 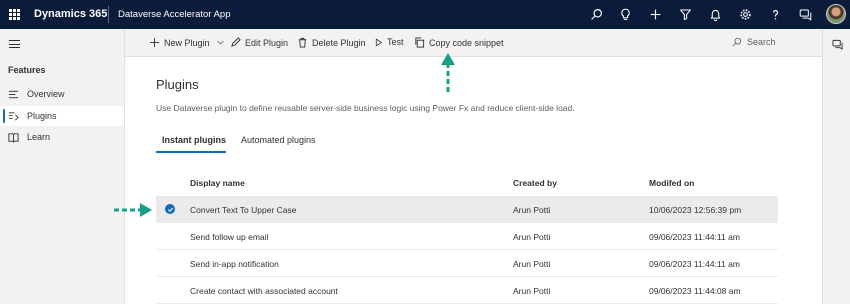 What do you see at coordinates (62, 166) in the screenshot?
I see `left-navigation: Features Overview Plugins Learn` at bounding box center [62, 166].